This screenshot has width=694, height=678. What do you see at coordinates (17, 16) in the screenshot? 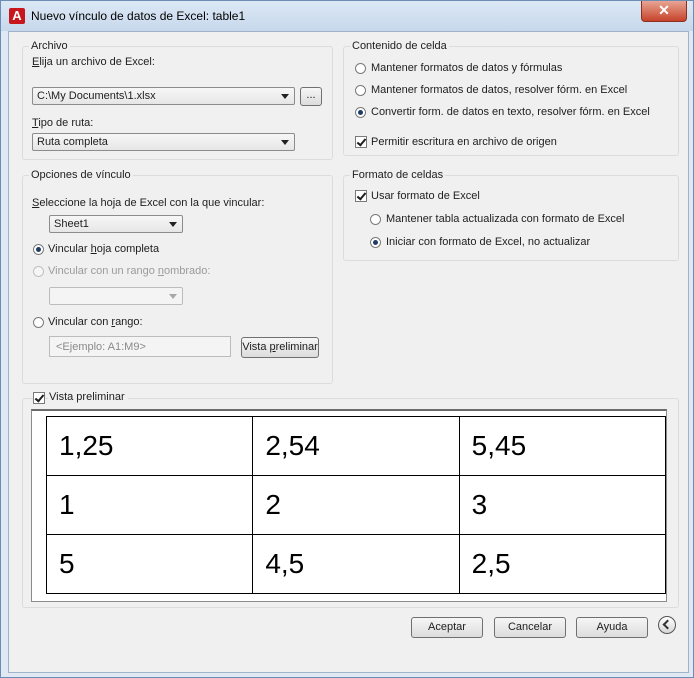
I see `autocad-app-icon: A` at bounding box center [17, 16].